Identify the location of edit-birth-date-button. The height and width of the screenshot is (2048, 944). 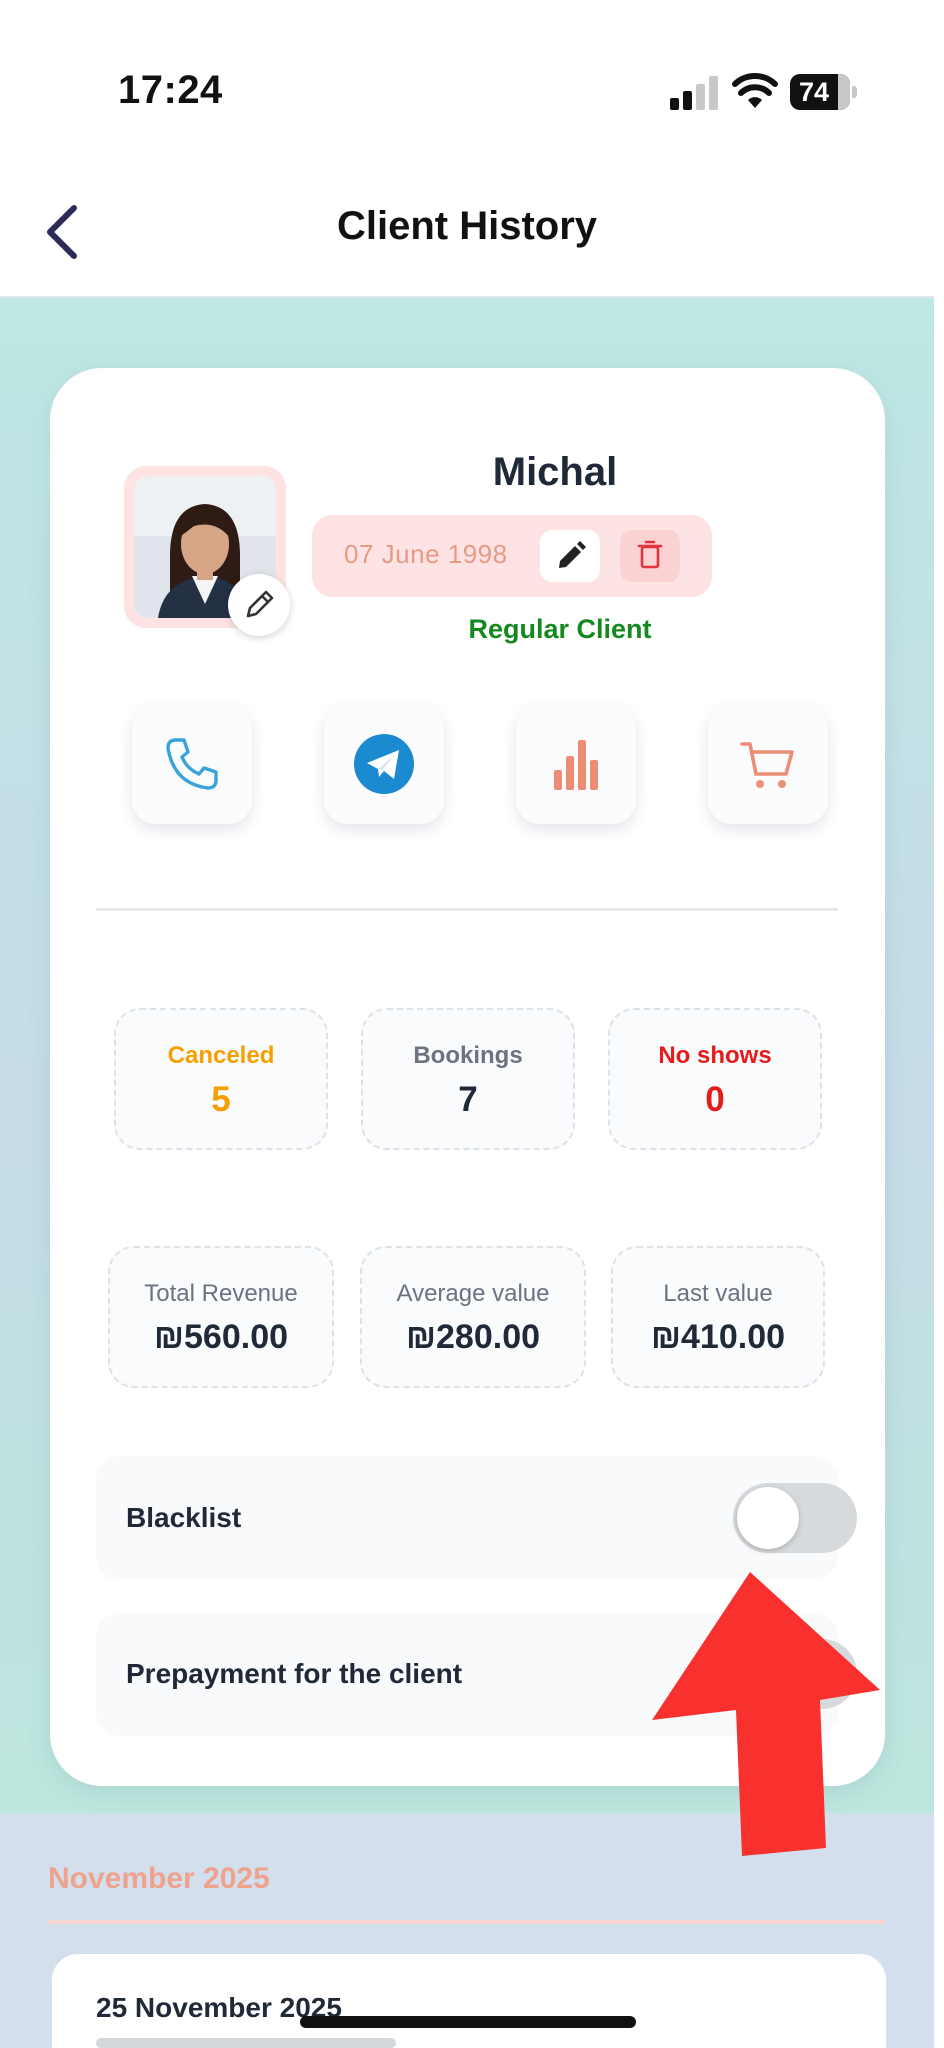
(570, 556).